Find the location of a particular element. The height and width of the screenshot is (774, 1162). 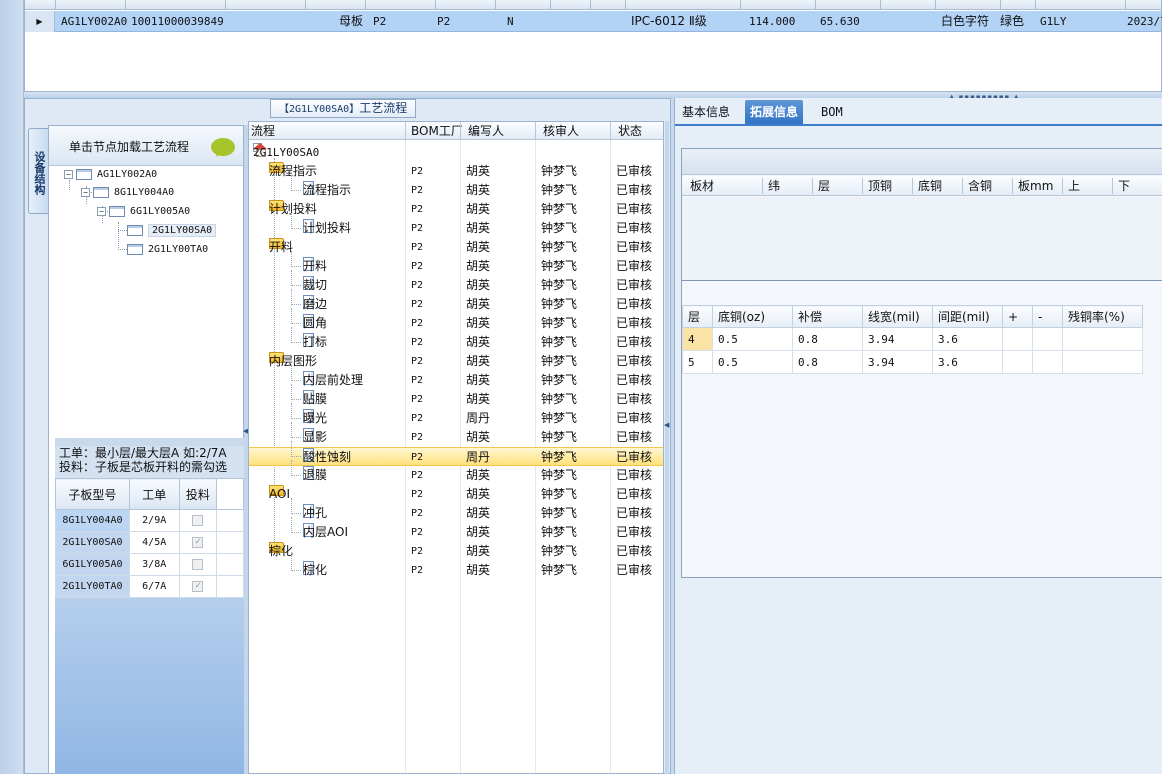

cell-layer: 4 is located at coordinates (697, 339).